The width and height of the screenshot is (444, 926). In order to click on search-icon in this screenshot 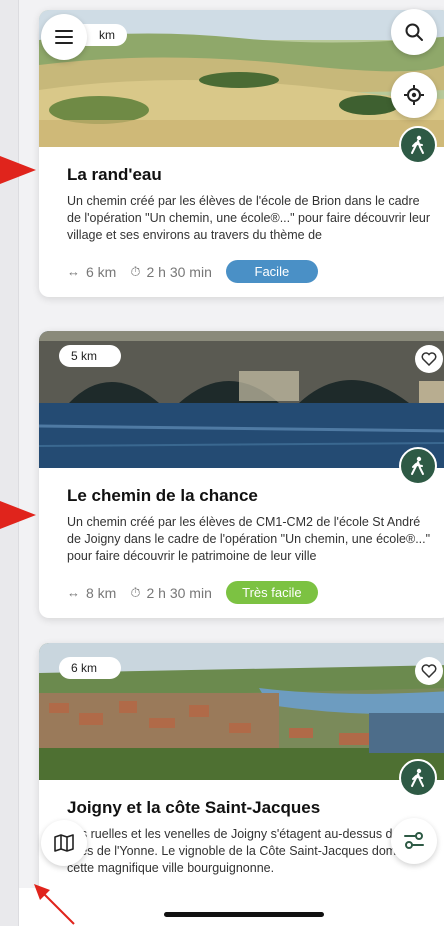, I will do `click(414, 32)`.